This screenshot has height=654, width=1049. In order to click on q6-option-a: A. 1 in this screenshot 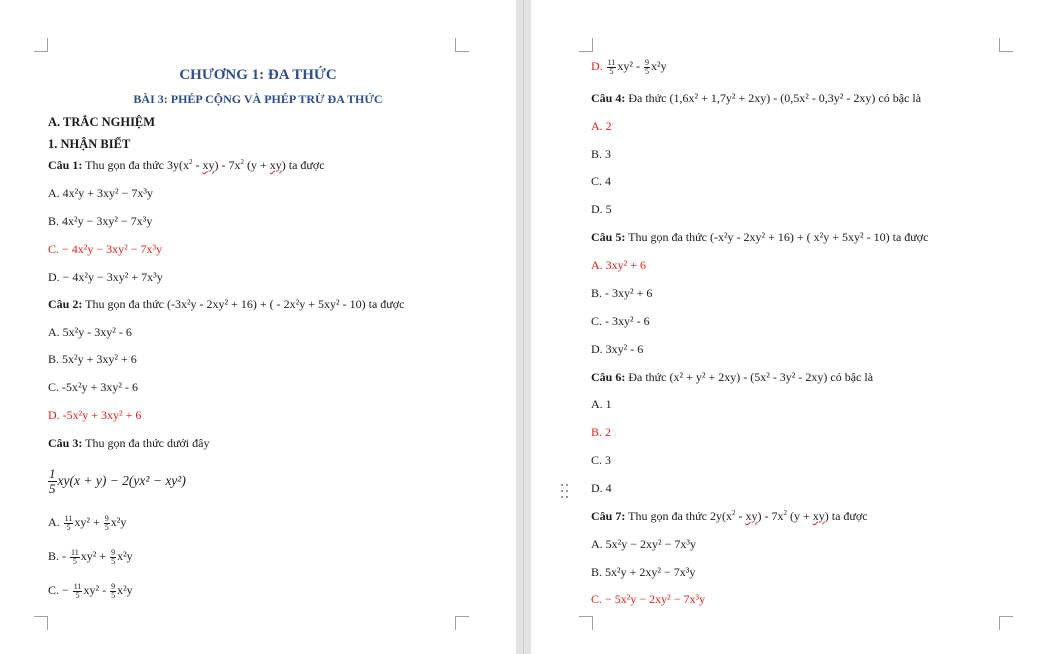, I will do `click(601, 404)`.